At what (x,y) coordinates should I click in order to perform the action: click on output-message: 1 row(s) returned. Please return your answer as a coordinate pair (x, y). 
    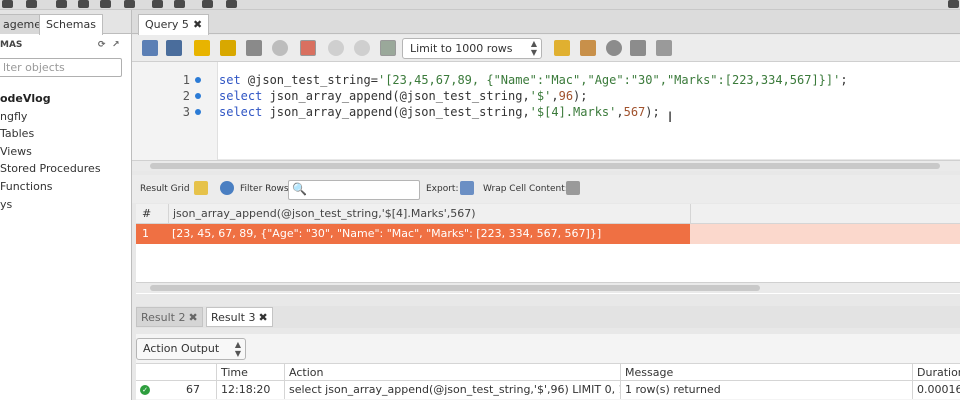
    Looking at the image, I should click on (766, 390).